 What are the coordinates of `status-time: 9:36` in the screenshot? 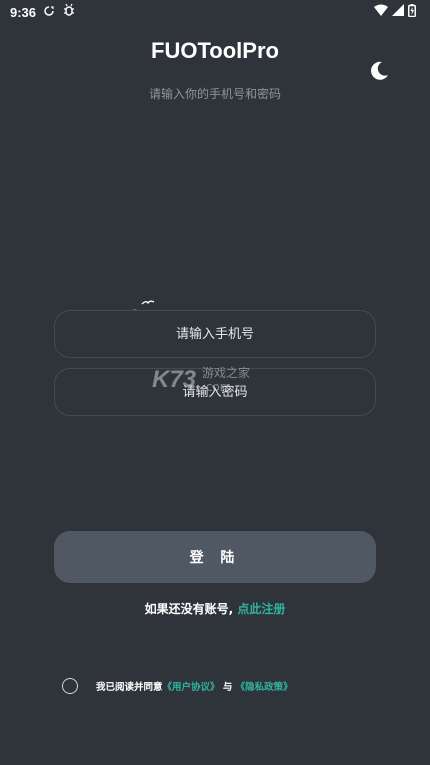 It's located at (23, 12).